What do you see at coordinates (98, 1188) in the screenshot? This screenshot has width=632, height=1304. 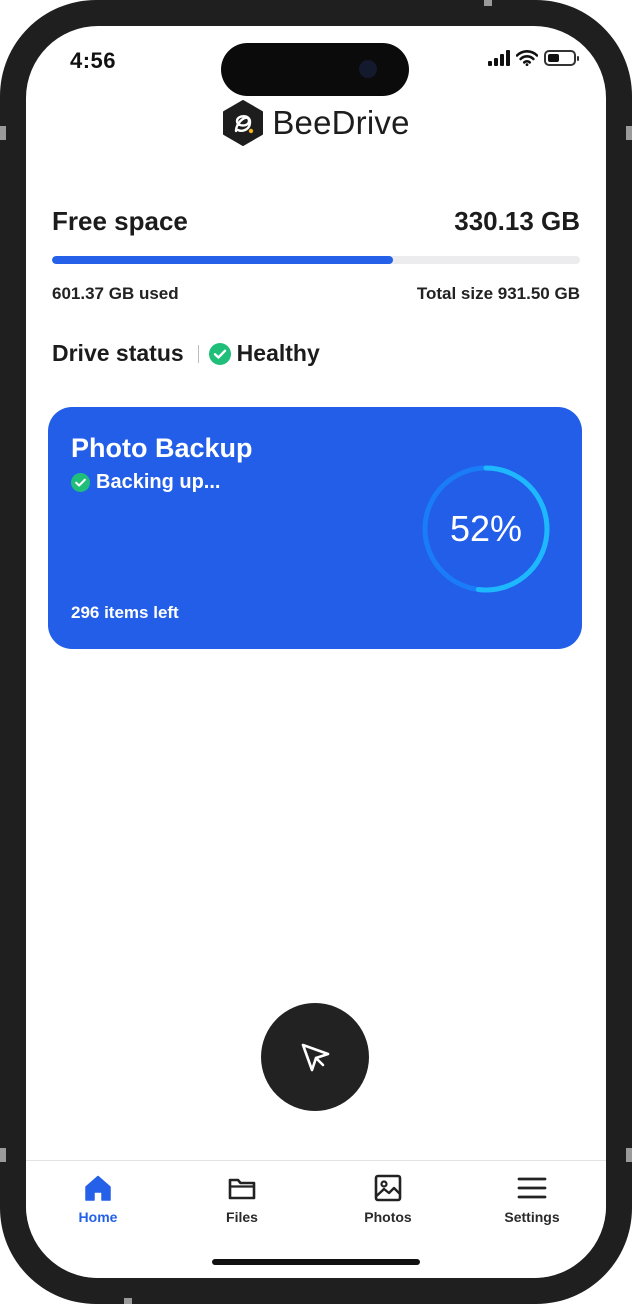 I see `home-icon` at bounding box center [98, 1188].